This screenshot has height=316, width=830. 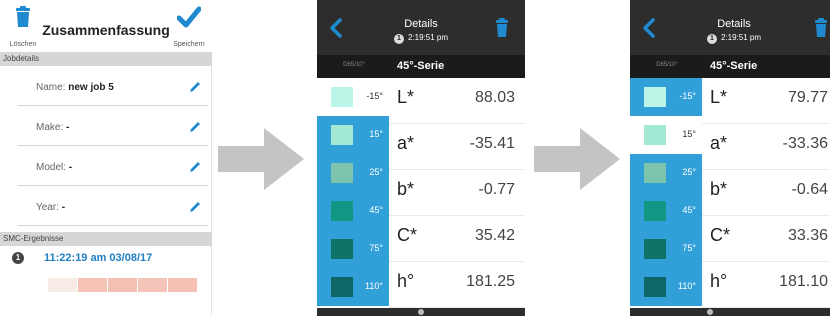 I want to click on name-field-label: Name:, so click(x=52, y=87).